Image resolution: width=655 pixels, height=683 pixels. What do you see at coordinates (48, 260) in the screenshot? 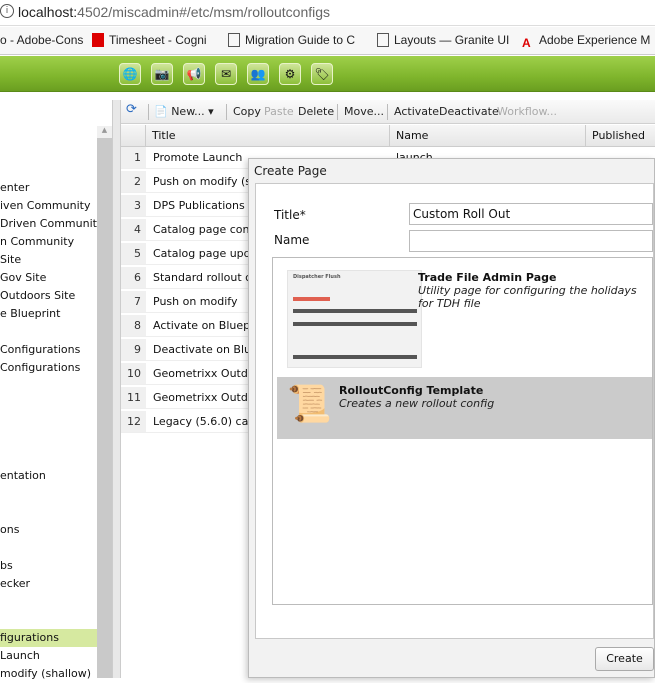
I see `tree-item: Site` at bounding box center [48, 260].